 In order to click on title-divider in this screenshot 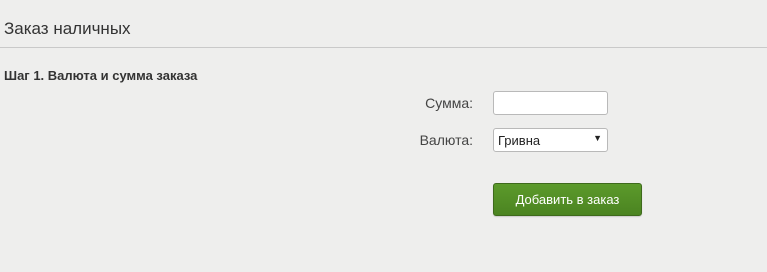, I will do `click(383, 47)`.